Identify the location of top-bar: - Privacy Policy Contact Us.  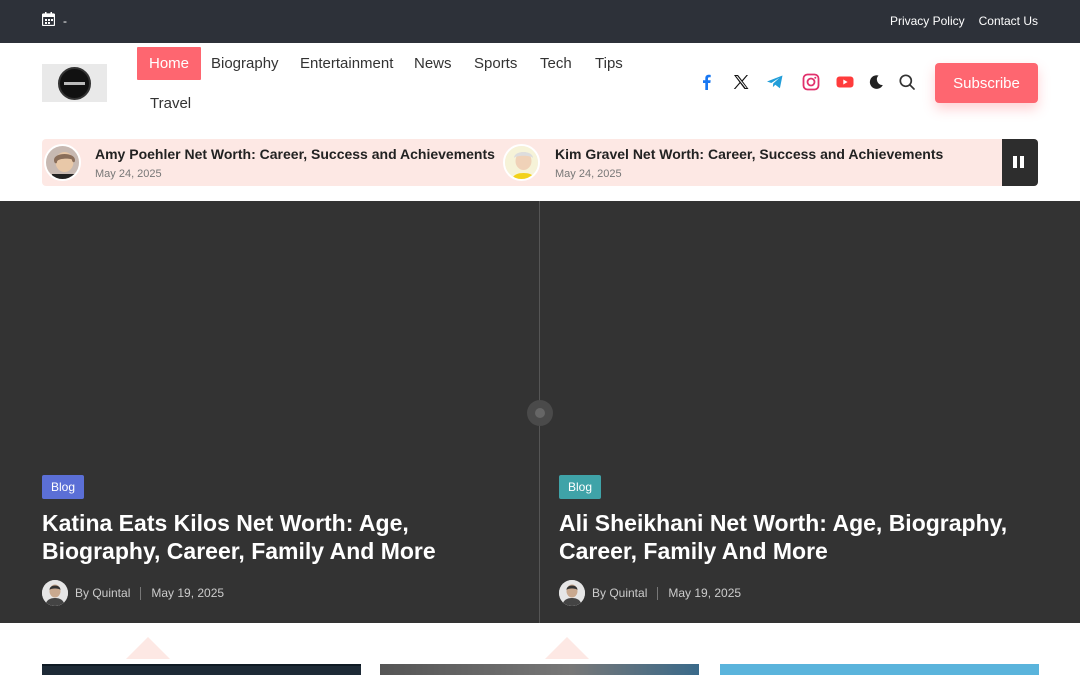
(540, 21).